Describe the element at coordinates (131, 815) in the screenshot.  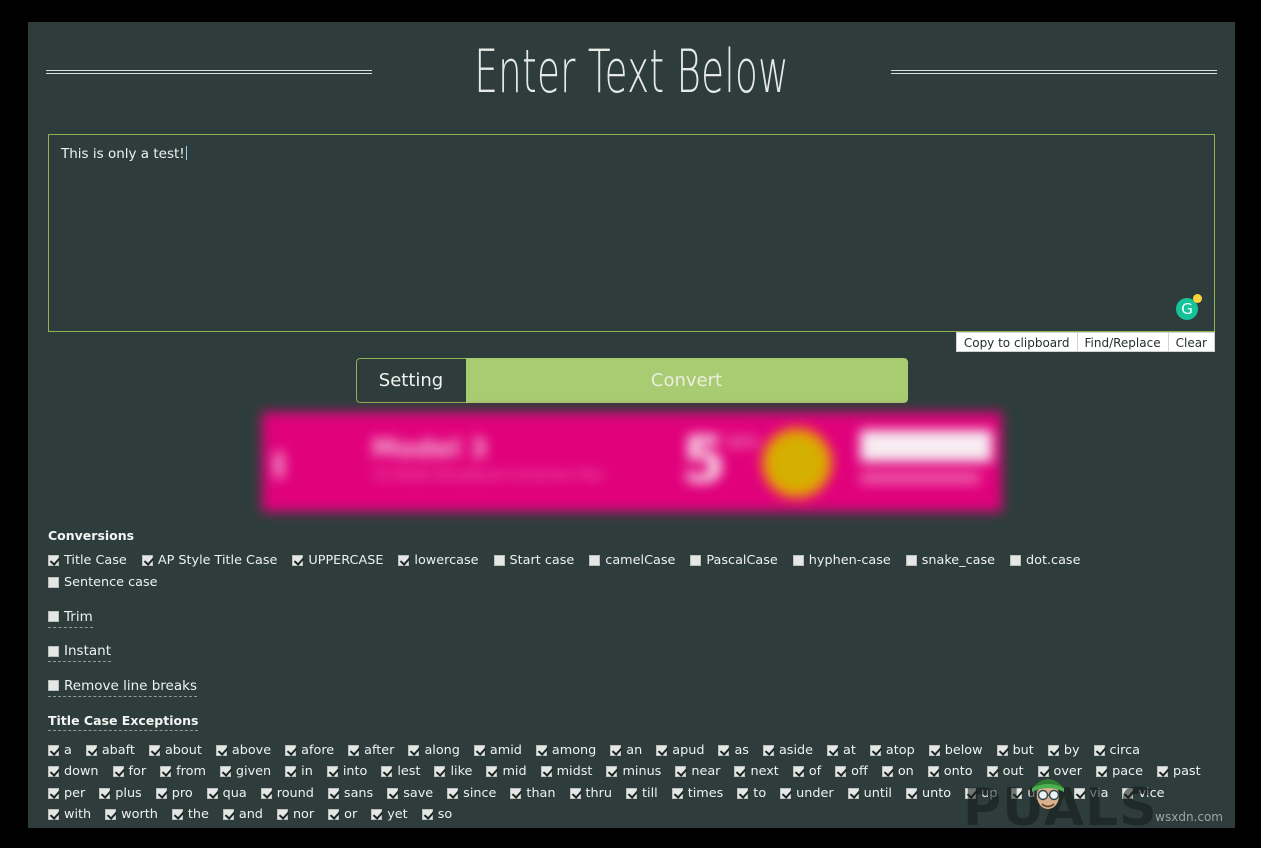
I see `exception-word-worth: worth` at that location.